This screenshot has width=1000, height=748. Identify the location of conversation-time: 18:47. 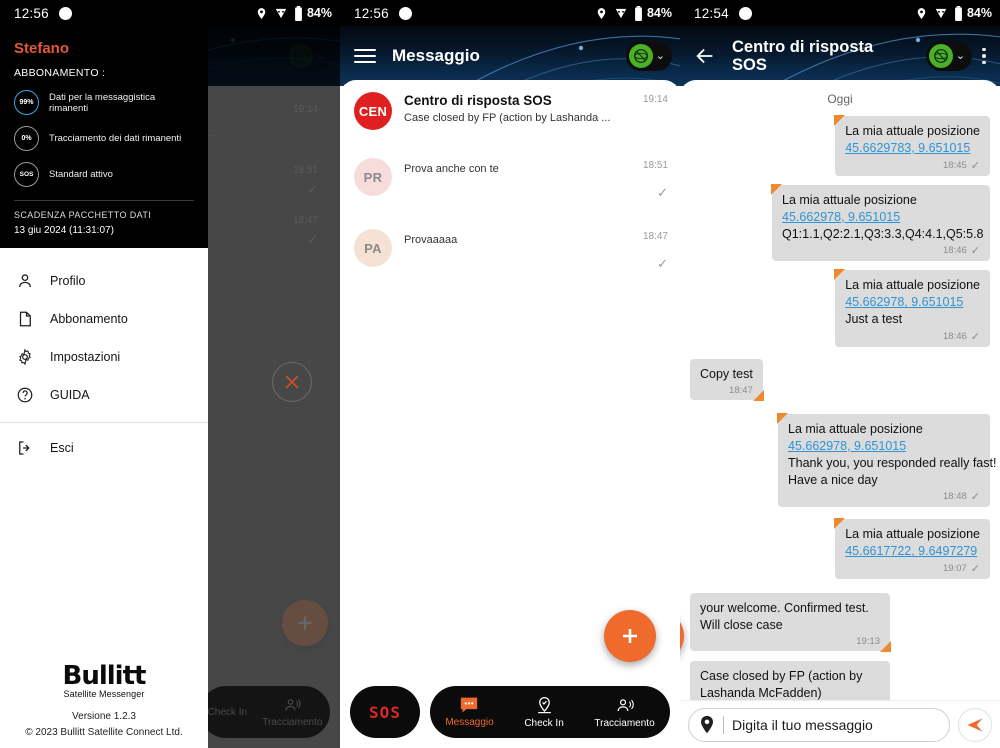
(655, 236).